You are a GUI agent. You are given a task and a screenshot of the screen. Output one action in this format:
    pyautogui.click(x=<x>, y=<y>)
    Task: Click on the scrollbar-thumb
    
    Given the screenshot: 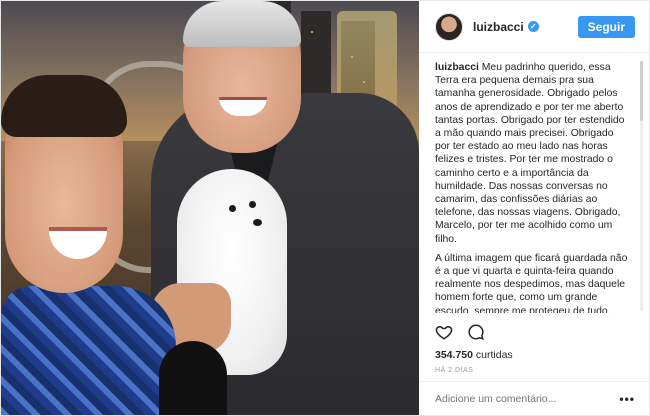 What is the action you would take?
    pyautogui.click(x=641, y=91)
    